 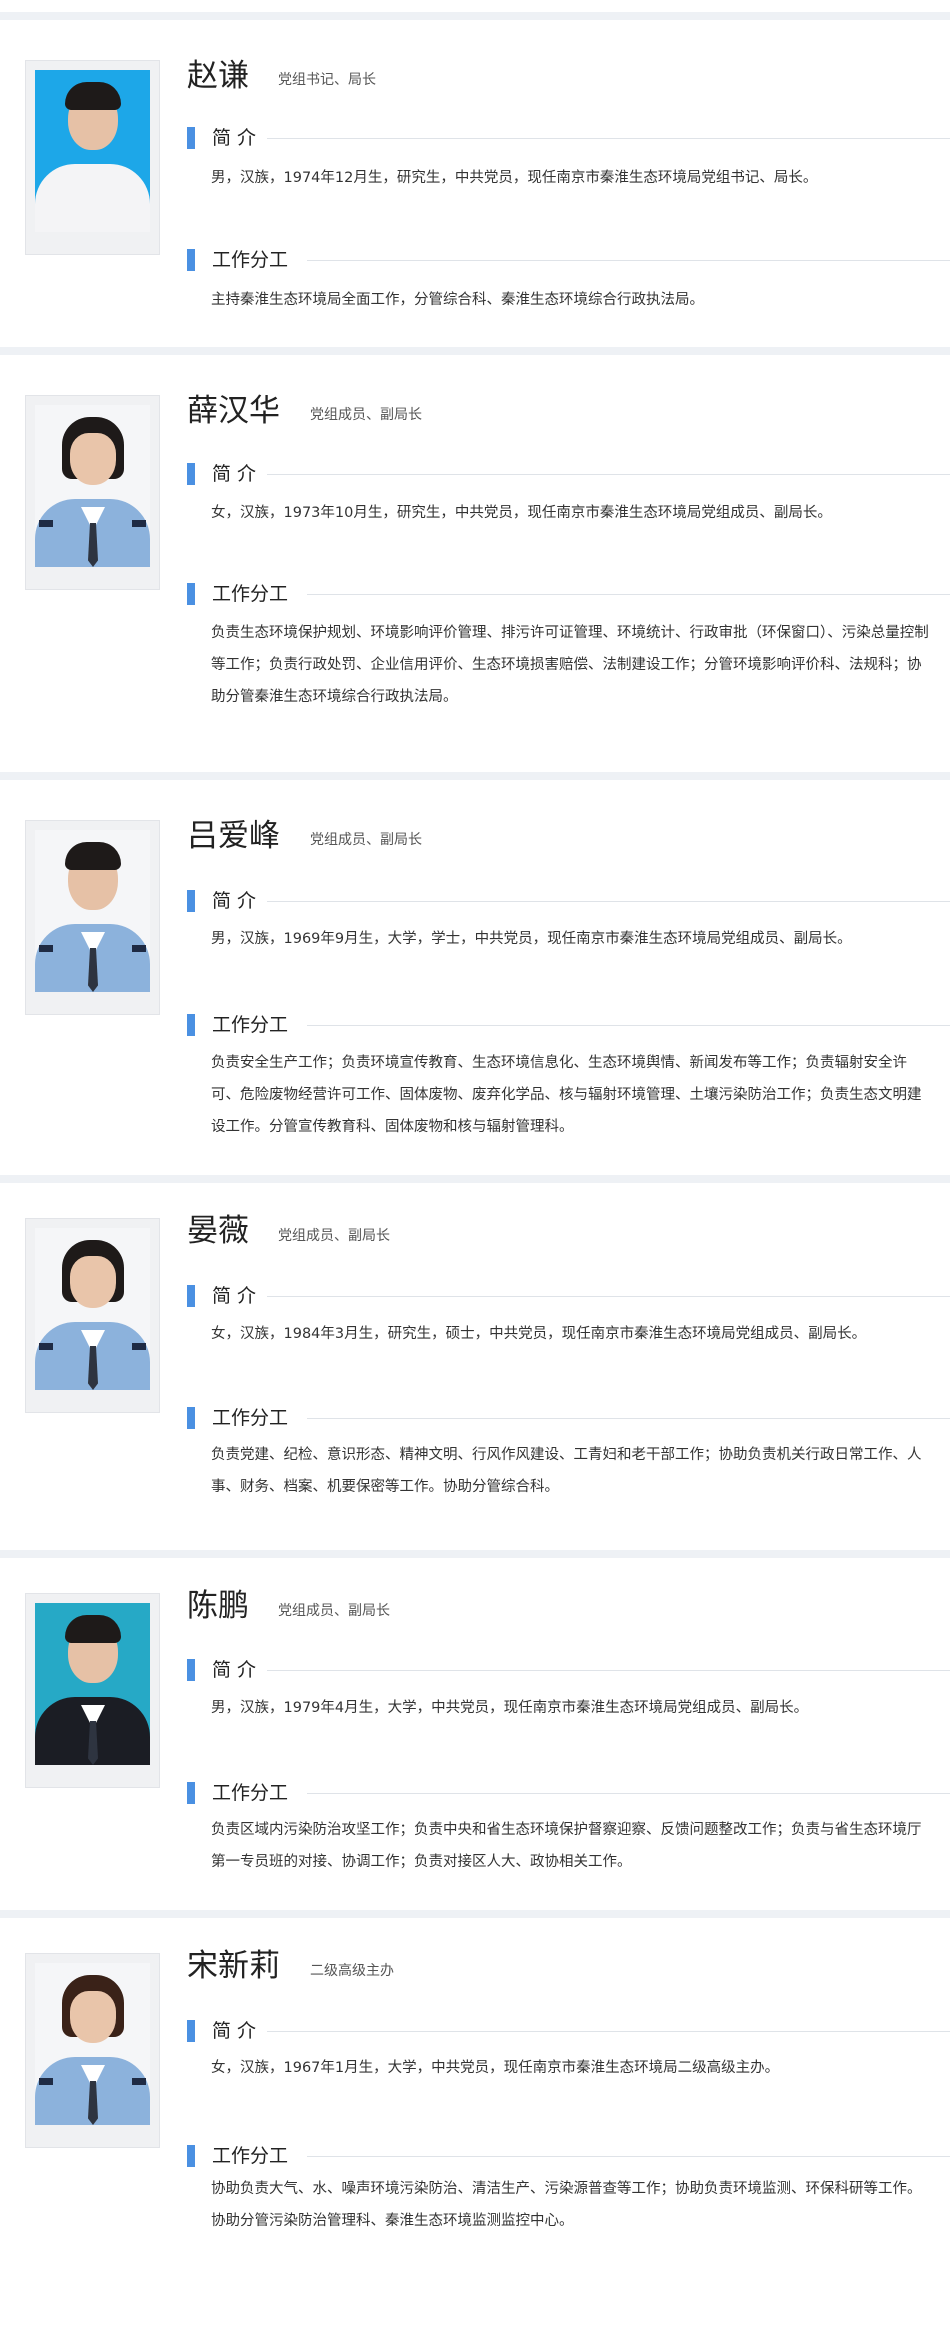 I want to click on leader-duty: 主持秦淮生态环境局全面工作，分管综合科、秦淮生态环境综合行政执法局。, so click(x=457, y=300).